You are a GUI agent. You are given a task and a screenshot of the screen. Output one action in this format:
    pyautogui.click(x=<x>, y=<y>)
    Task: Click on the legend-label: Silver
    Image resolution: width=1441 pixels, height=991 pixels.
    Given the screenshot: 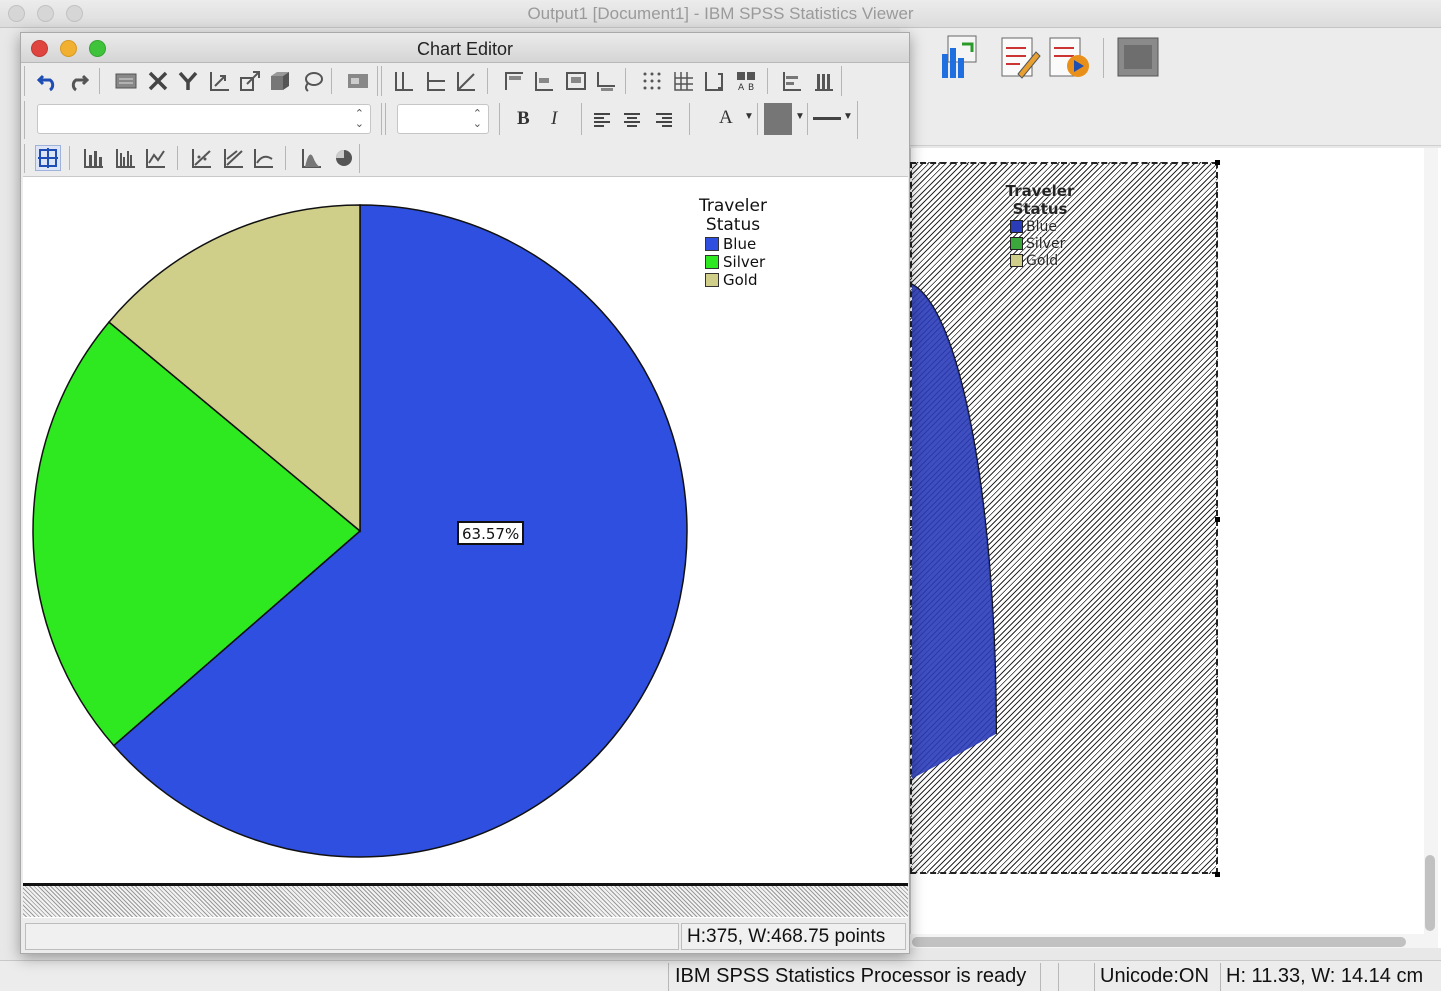 What is the action you would take?
    pyautogui.click(x=744, y=262)
    